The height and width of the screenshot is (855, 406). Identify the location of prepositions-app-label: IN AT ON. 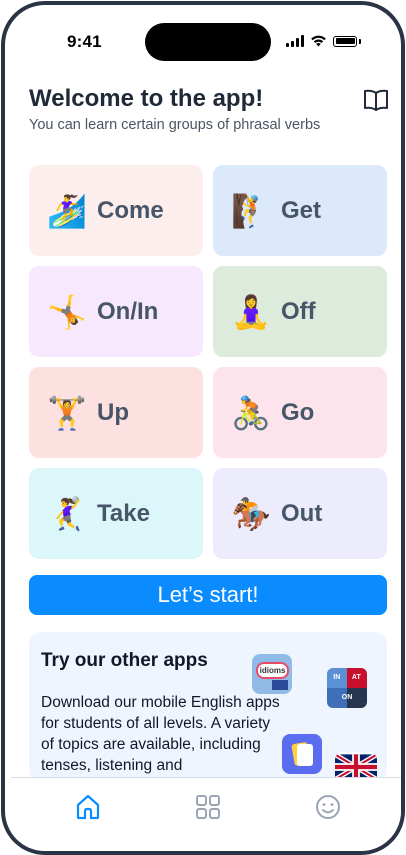
(347, 687).